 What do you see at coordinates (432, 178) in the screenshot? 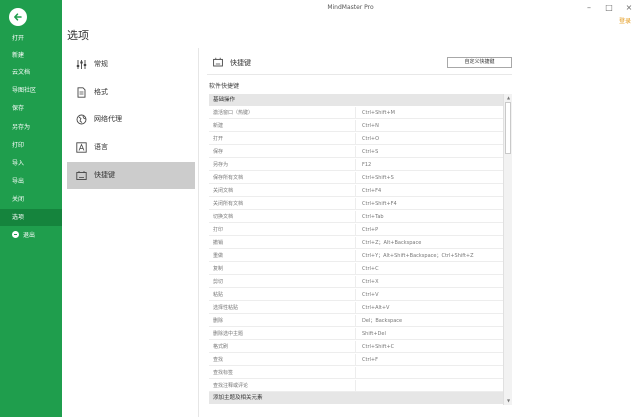
I see `shortcut-keys: Ctrl+Shift+S` at bounding box center [432, 178].